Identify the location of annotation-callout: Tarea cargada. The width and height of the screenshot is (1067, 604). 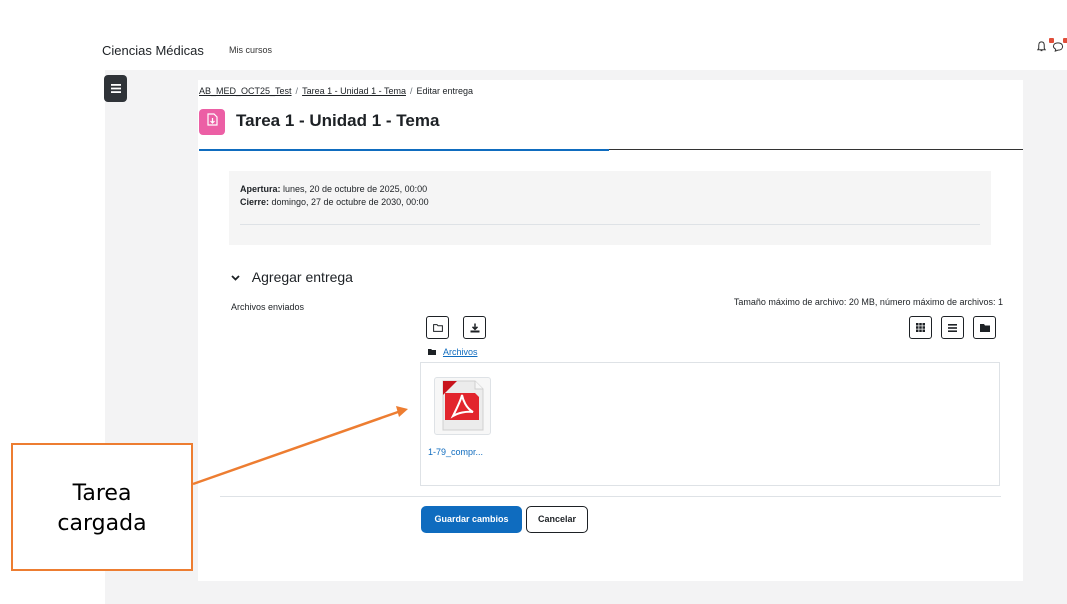
(102, 507).